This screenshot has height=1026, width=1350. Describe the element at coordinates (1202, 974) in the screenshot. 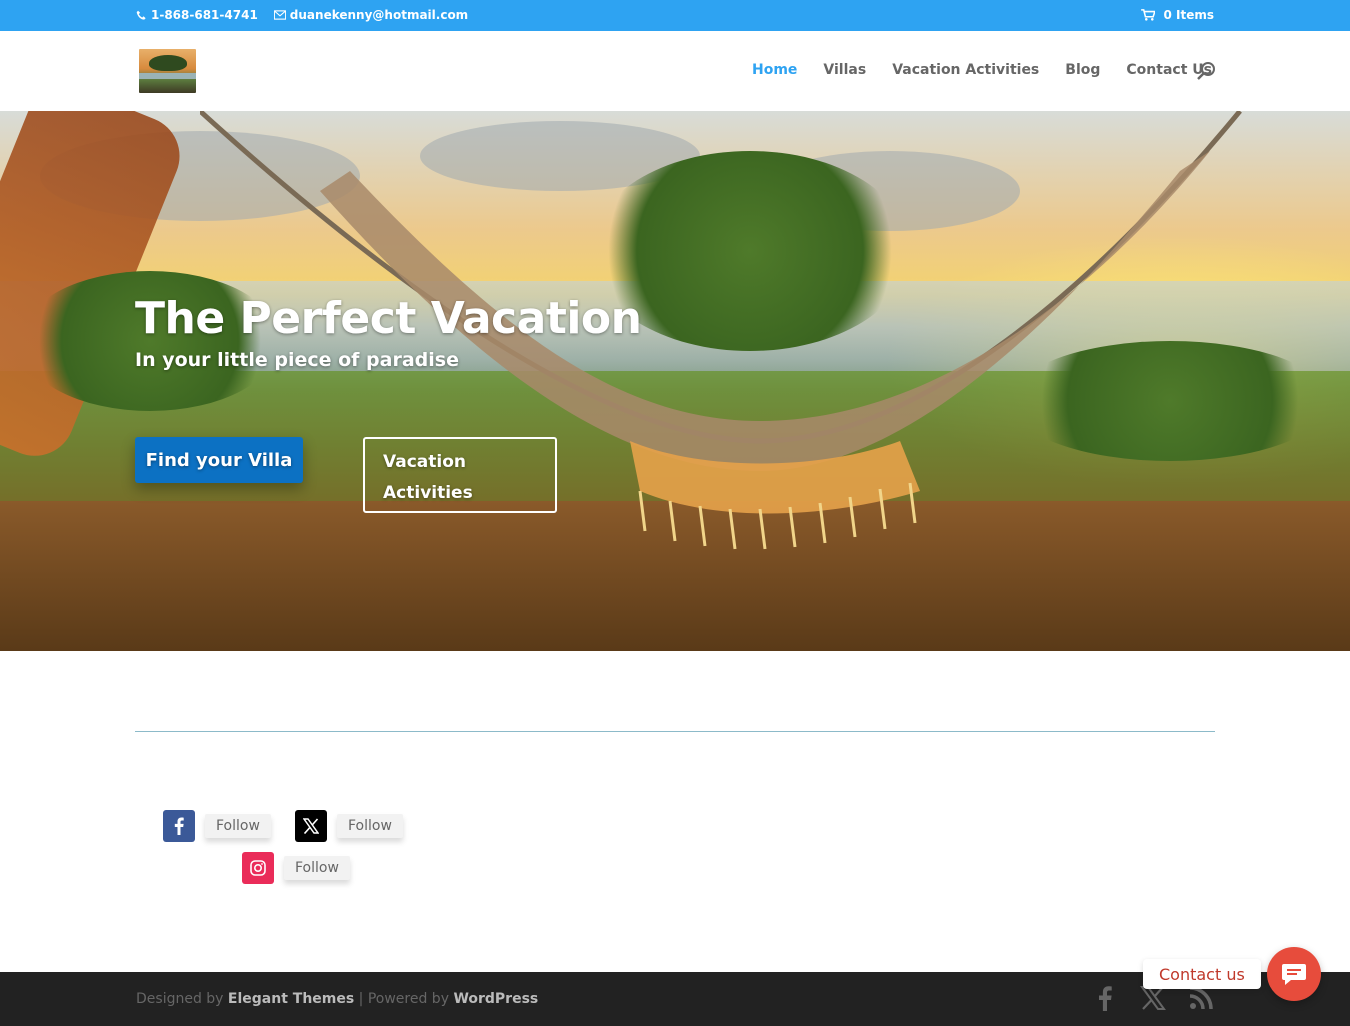

I see `contact-us-label: Contact us` at that location.